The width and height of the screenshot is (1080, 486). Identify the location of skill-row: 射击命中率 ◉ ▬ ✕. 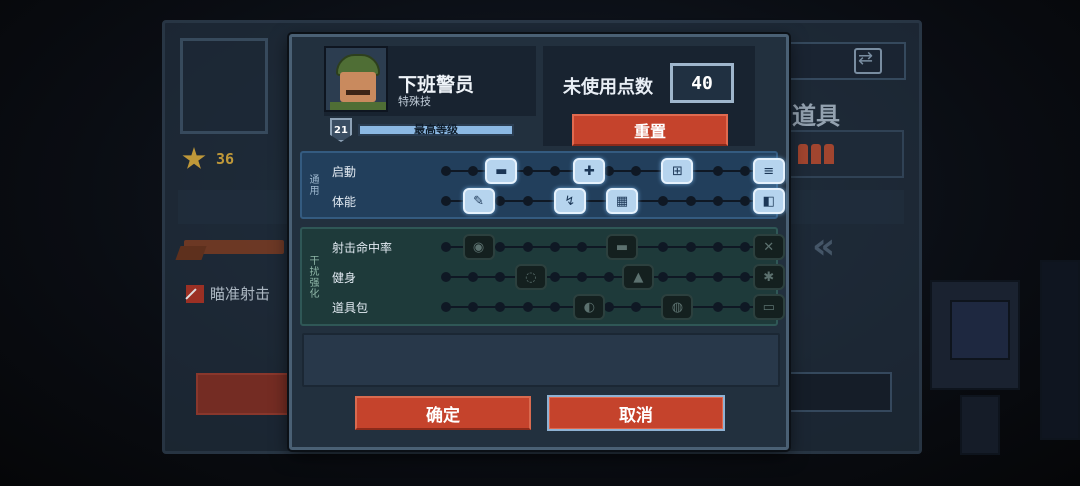
(555, 247).